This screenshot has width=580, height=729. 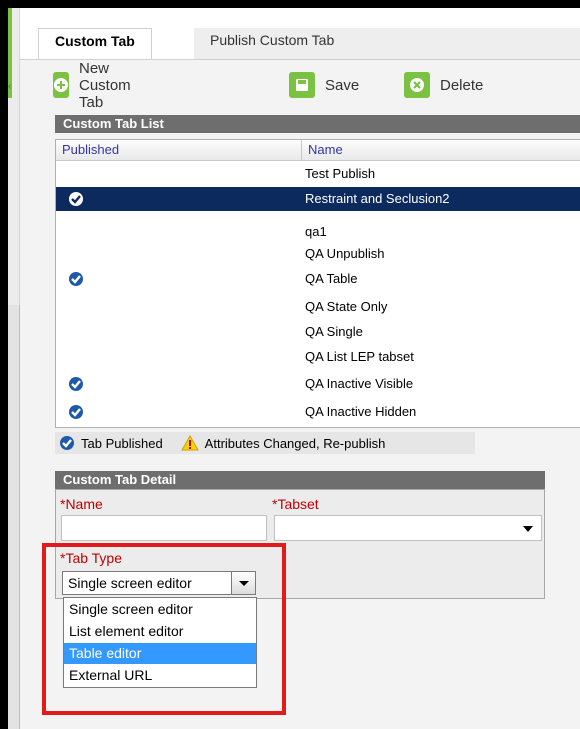 I want to click on tab-bar: Custom Tab Publish Custom Tab, so click(x=300, y=34).